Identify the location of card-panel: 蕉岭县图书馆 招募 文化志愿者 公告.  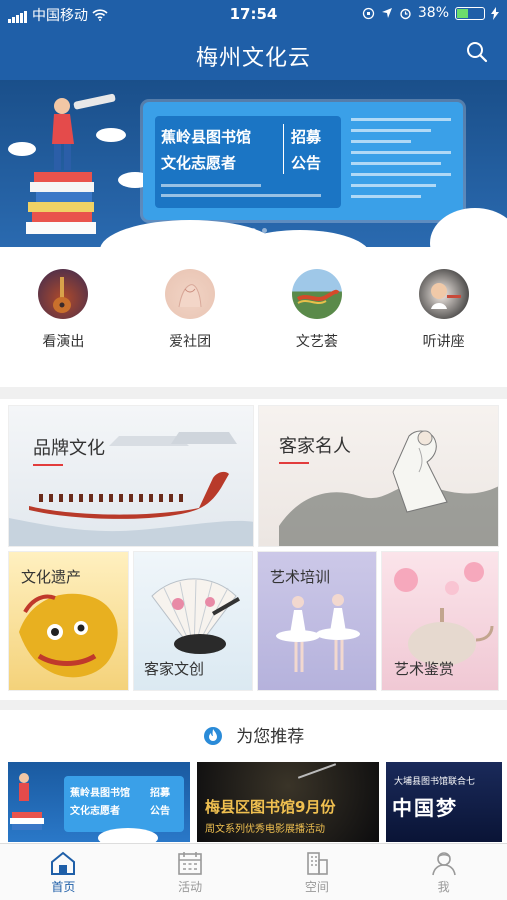
(124, 804).